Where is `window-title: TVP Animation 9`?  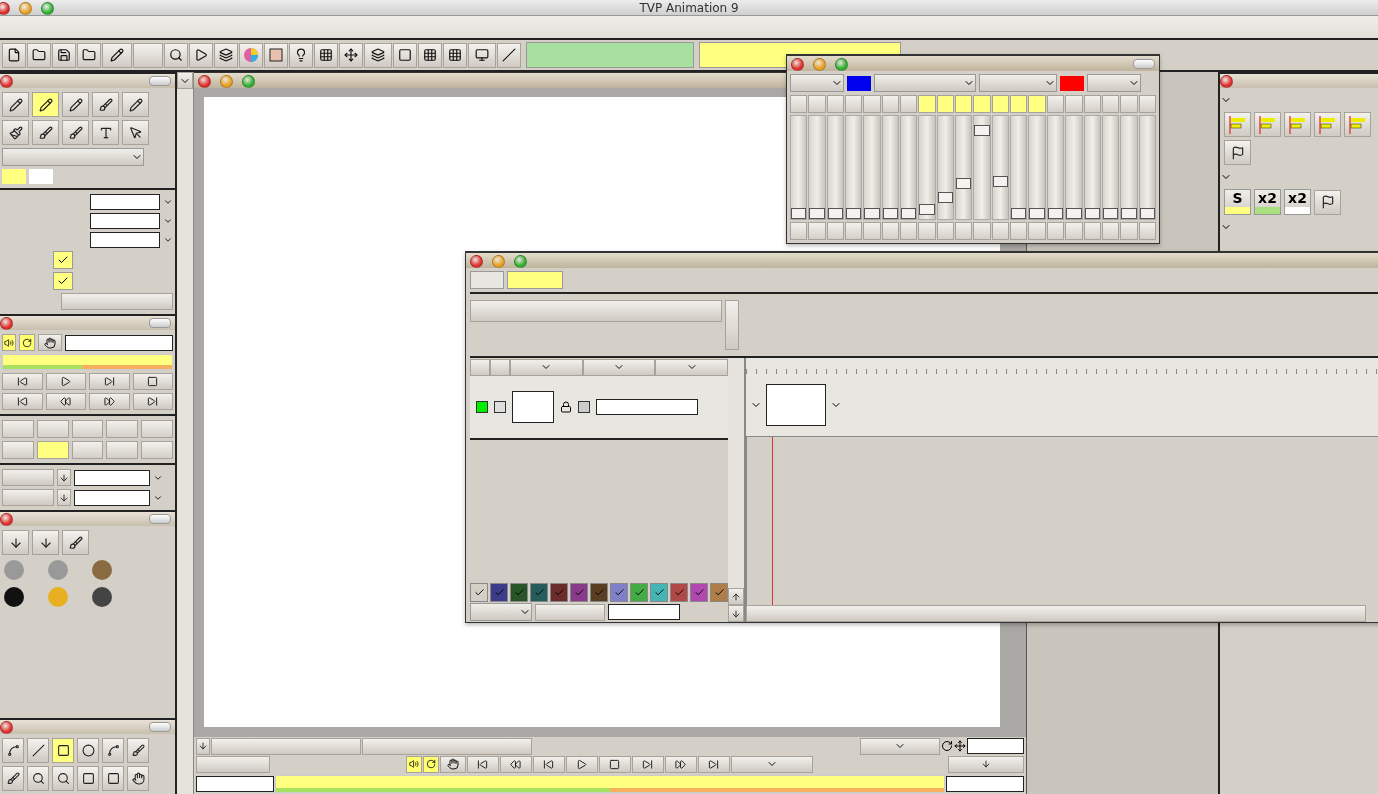 window-title: TVP Animation 9 is located at coordinates (689, 7).